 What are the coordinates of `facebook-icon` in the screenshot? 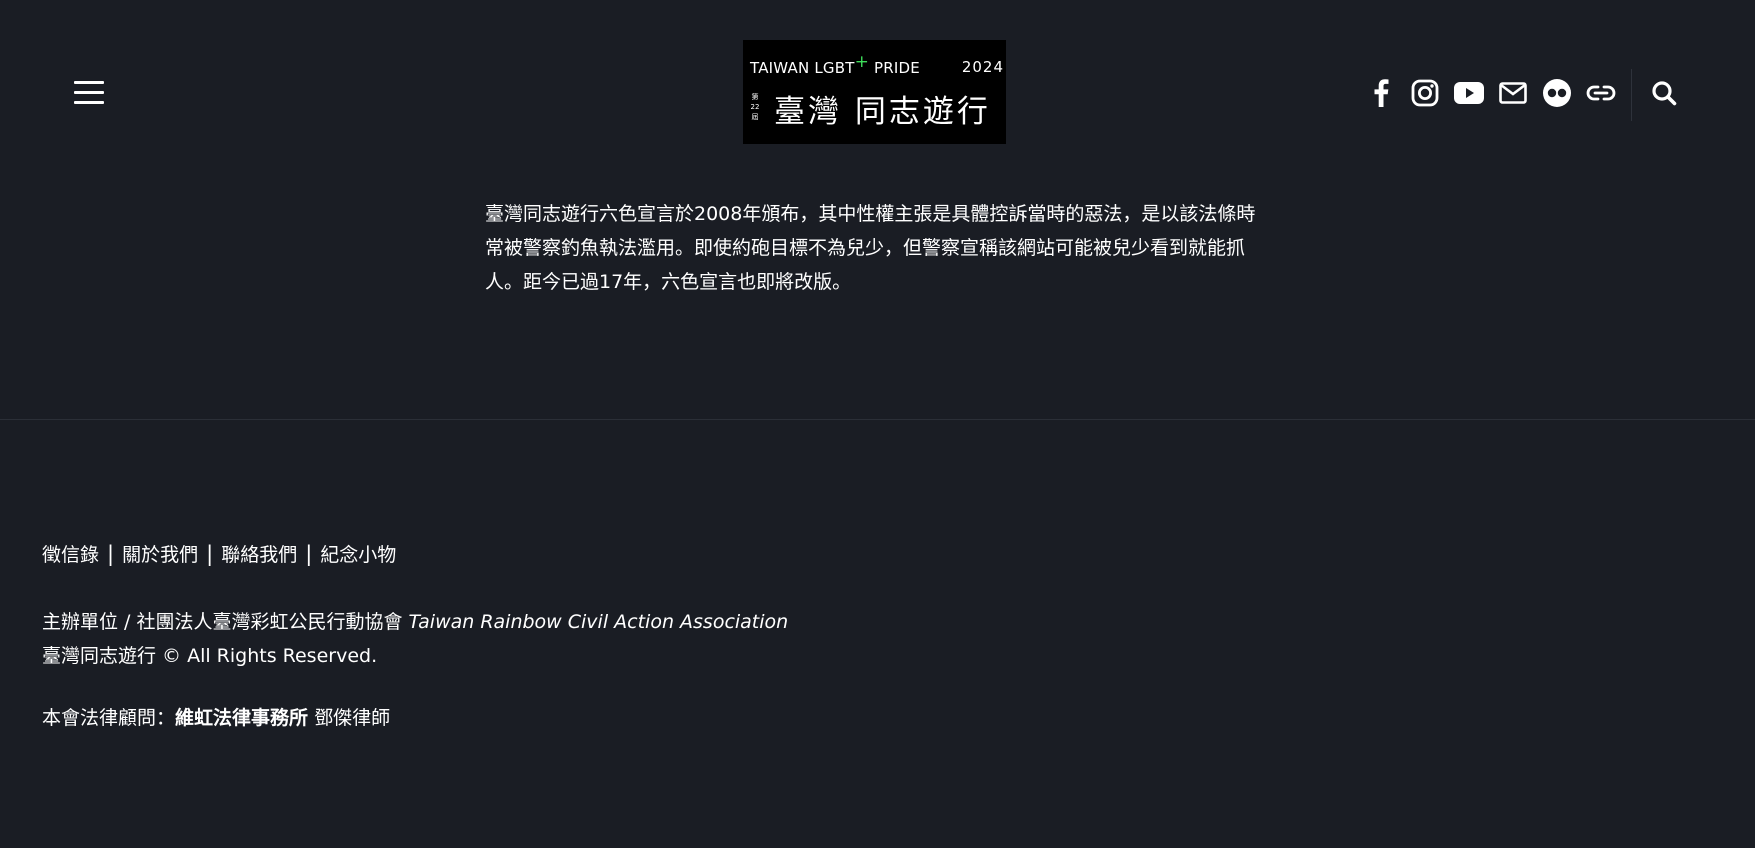 It's located at (1381, 93).